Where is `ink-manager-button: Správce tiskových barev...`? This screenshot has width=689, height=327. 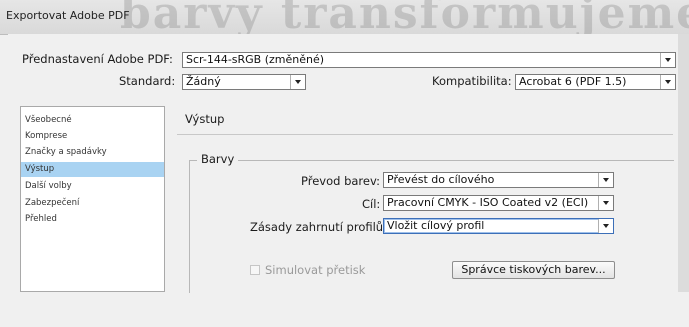
ink-manager-button: Správce tiskových barev... is located at coordinates (533, 270).